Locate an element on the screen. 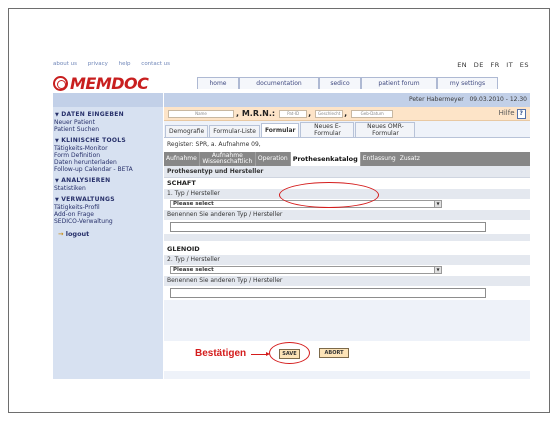 The image size is (559, 421). tab-aufnahme: Aufnahme is located at coordinates (182, 159).